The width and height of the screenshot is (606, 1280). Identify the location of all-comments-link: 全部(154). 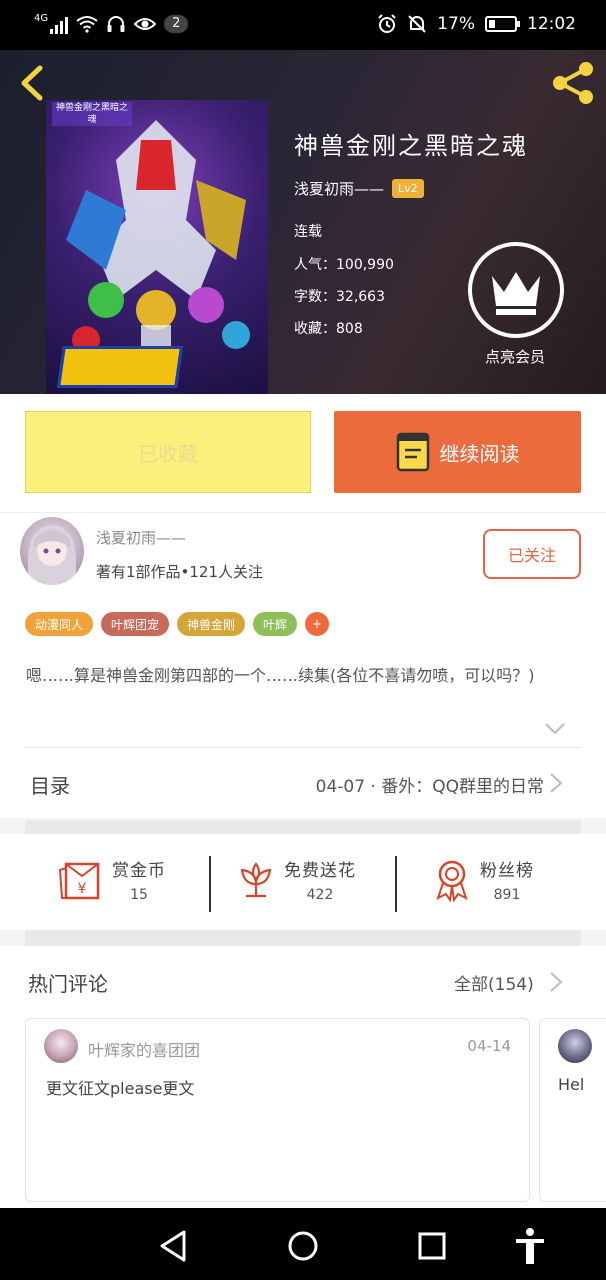
(494, 982).